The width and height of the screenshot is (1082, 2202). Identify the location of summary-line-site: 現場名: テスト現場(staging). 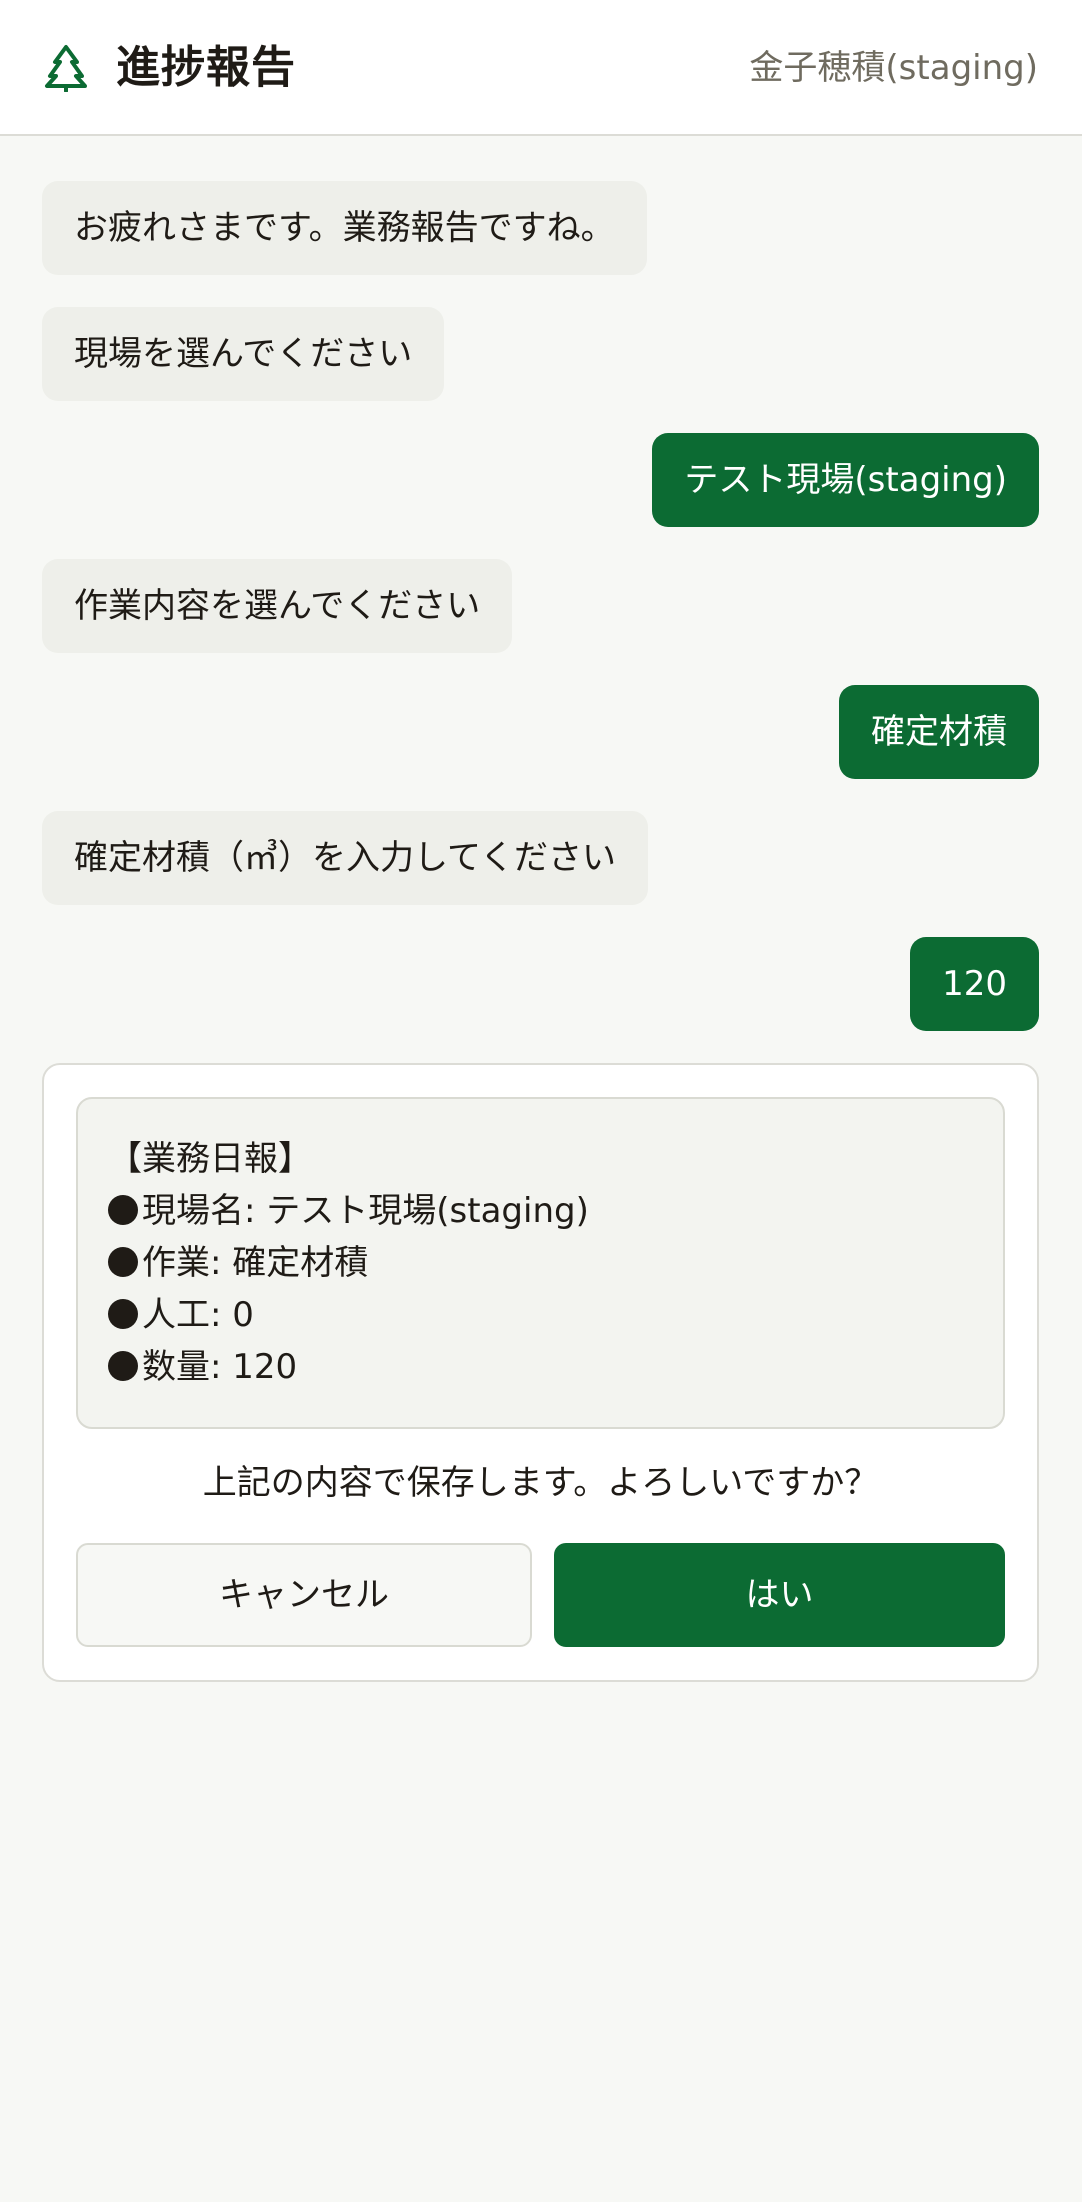
(540, 1211).